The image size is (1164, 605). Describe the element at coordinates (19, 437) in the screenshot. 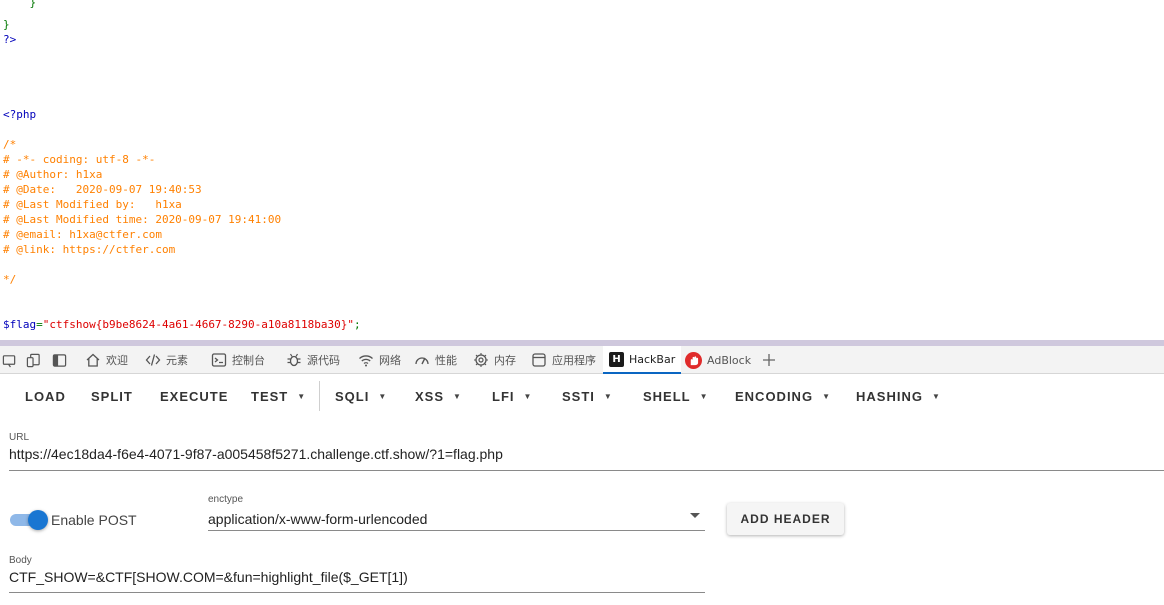

I see `url-label: URL` at that location.